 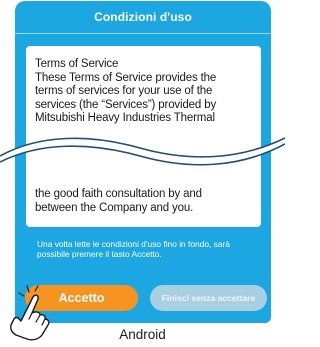 I want to click on text-omission-wave, so click(x=142, y=151).